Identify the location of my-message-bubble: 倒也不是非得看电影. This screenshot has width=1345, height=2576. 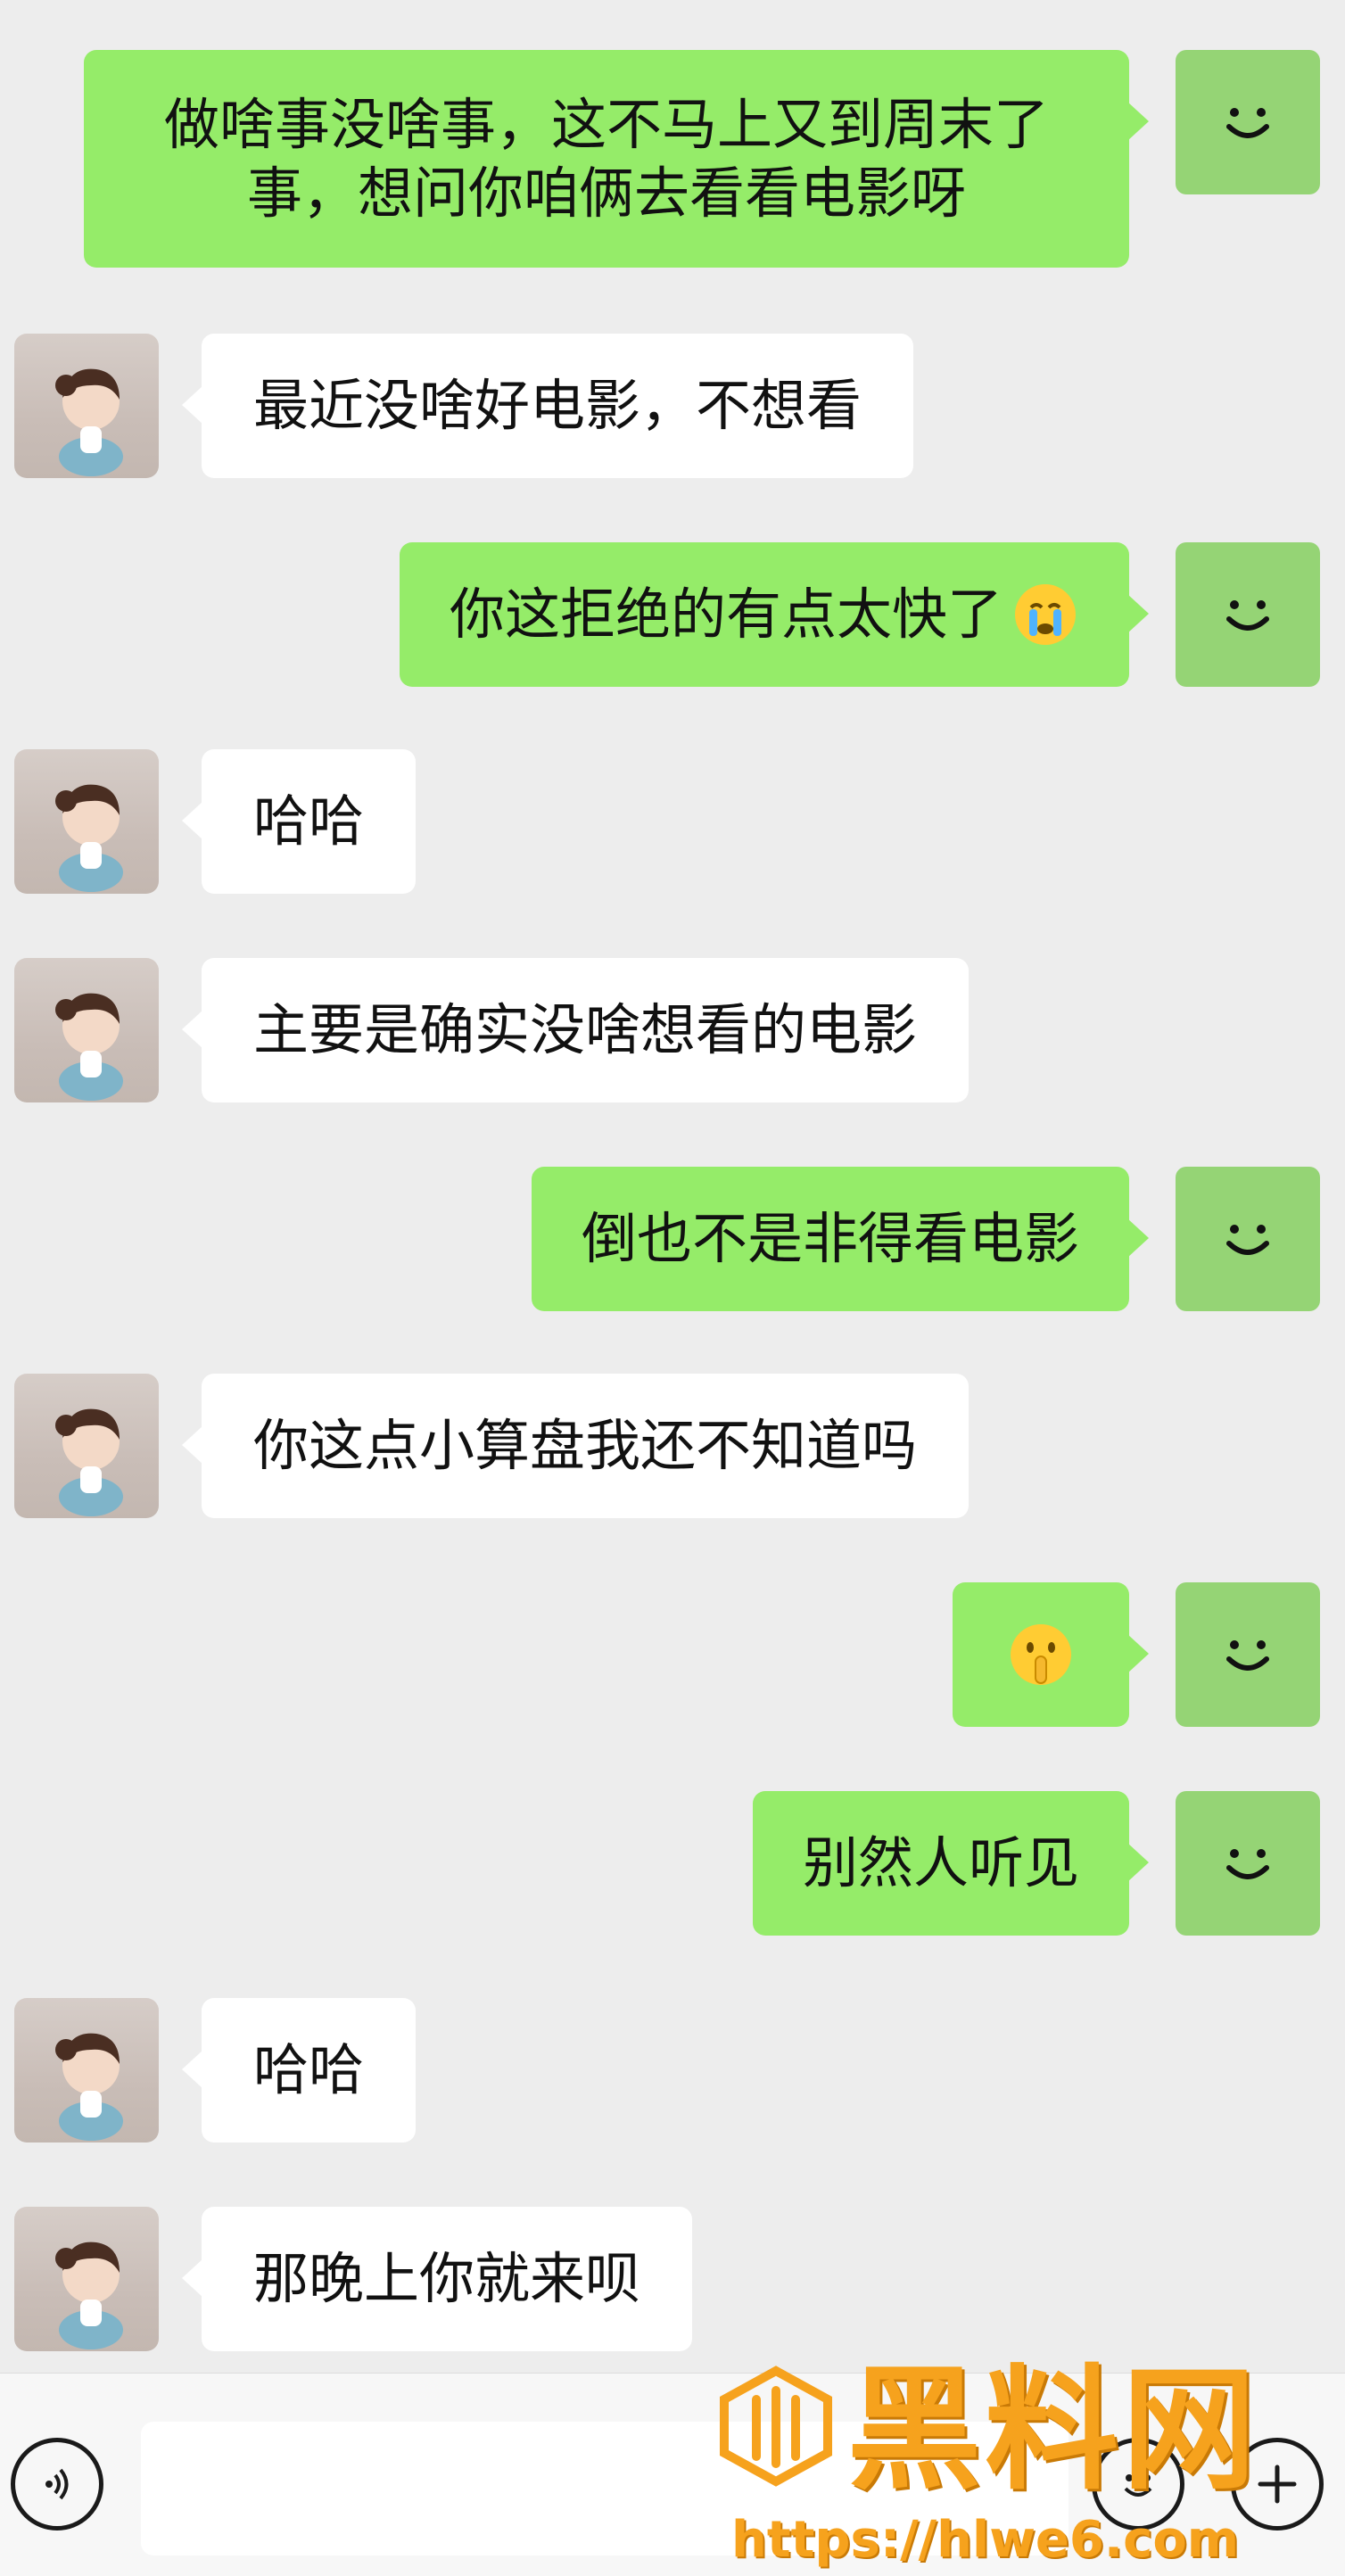
(840, 1239).